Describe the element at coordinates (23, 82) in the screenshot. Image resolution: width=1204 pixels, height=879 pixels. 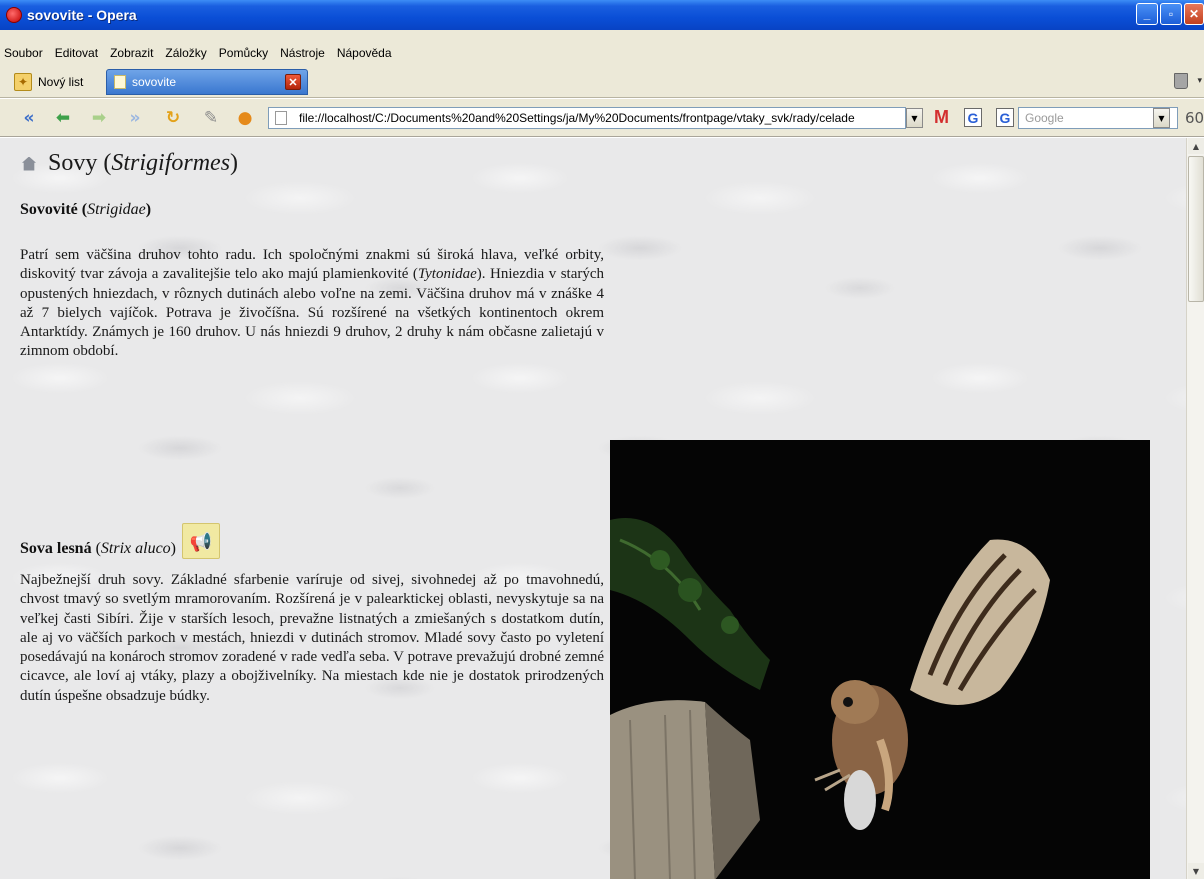
I see `new-tab-icon: ✦` at that location.